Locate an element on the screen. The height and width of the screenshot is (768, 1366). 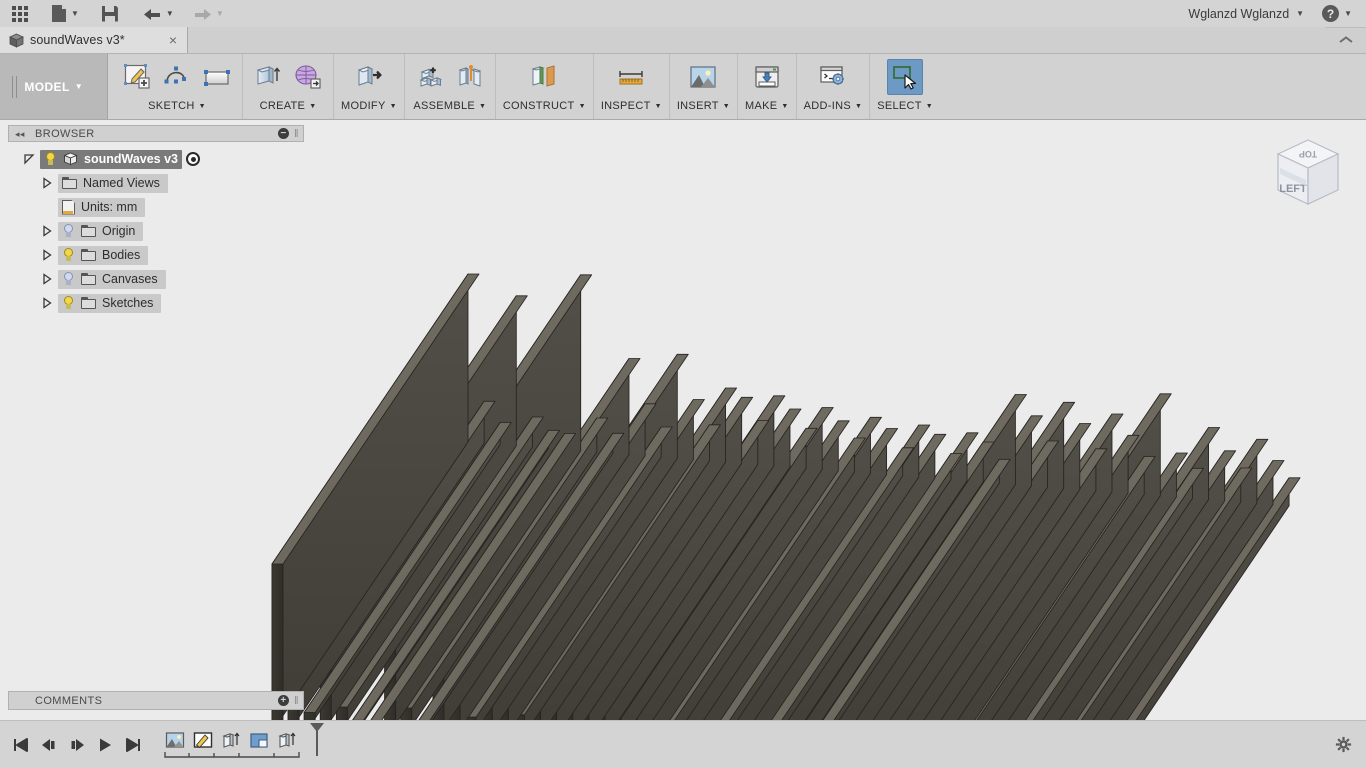
collapse-ribbon-button is located at coordinates (1346, 40).